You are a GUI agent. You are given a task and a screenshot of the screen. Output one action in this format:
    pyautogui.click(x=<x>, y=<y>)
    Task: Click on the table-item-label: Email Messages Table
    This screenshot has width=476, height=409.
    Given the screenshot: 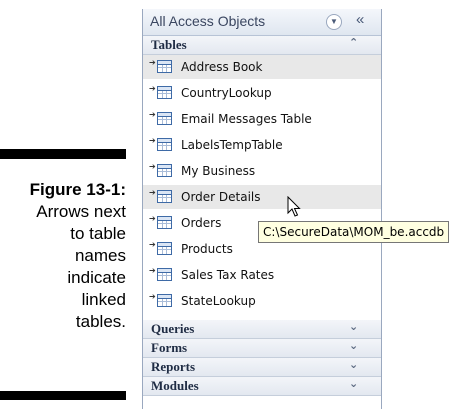 What is the action you would take?
    pyautogui.click(x=246, y=119)
    